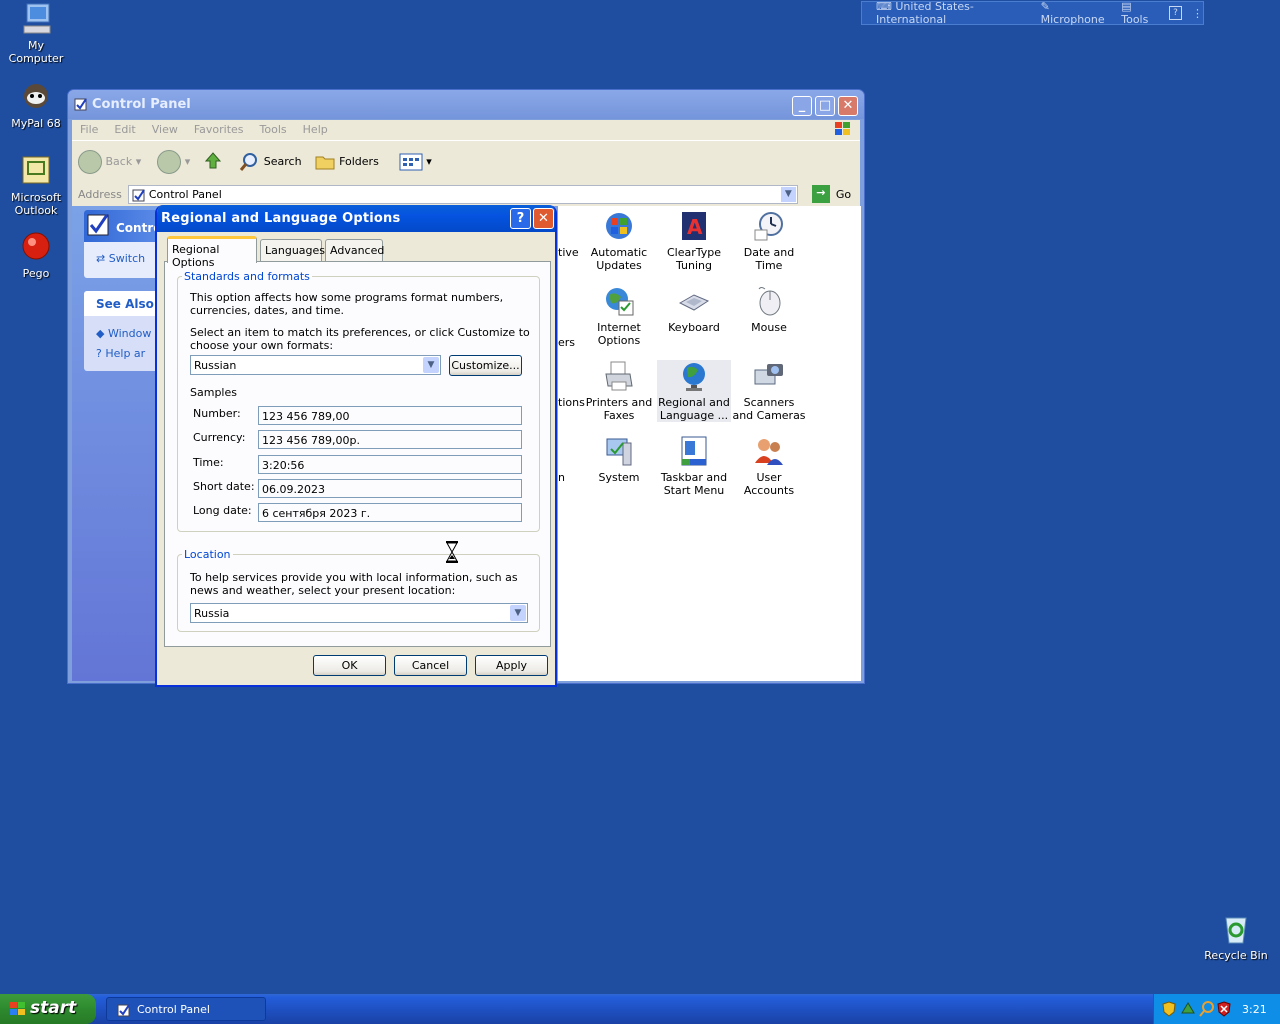 Image resolution: width=1280 pixels, height=1024 pixels. I want to click on taskbar-icon, so click(694, 451).